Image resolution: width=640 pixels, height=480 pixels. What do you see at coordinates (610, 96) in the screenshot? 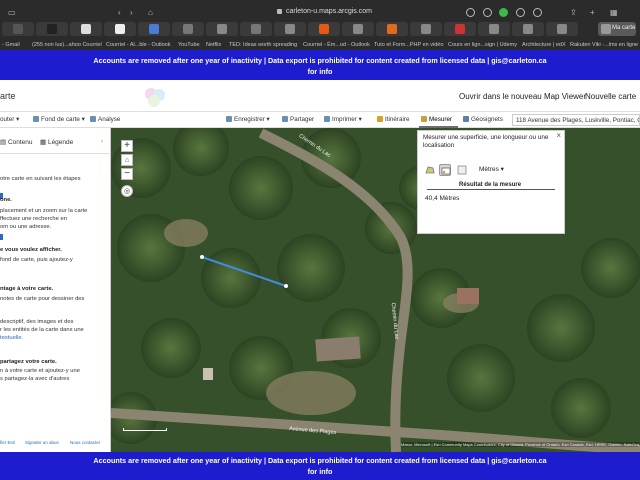
I see `new-map-link: Nouvelle carte` at bounding box center [610, 96].